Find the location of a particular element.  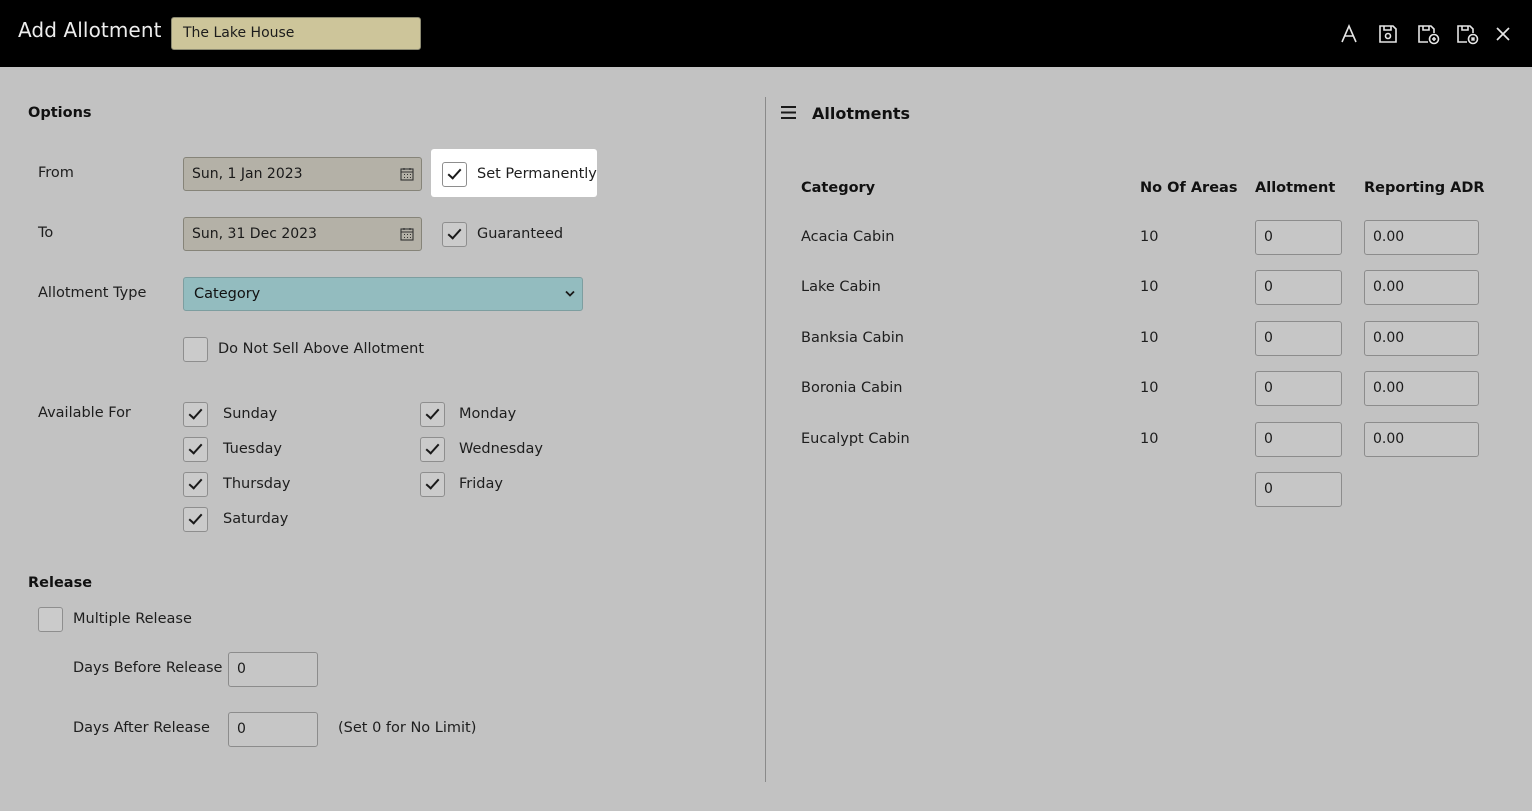

to-date-value: Sun, 31 Dec 2023 is located at coordinates (254, 234).